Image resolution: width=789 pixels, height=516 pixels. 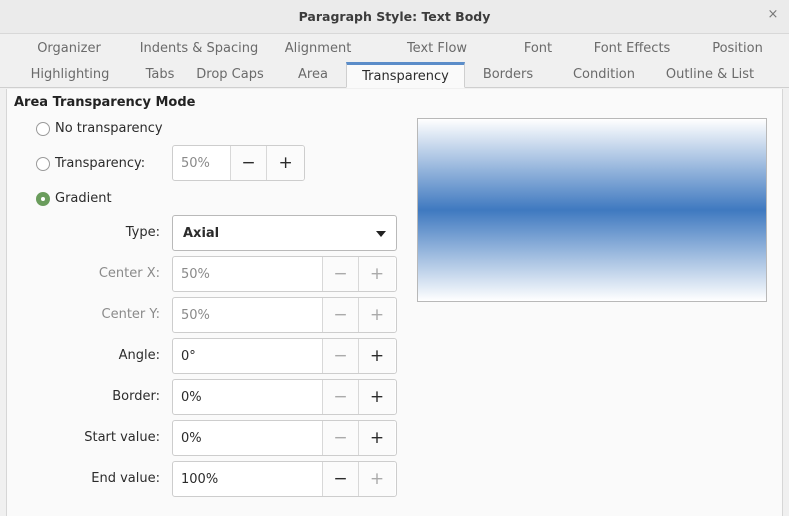 What do you see at coordinates (710, 74) in the screenshot?
I see `tab-outline-list: Outline & List` at bounding box center [710, 74].